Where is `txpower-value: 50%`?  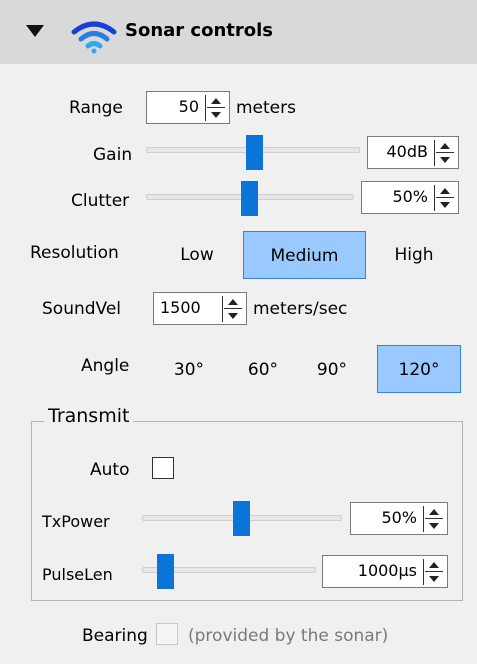
txpower-value: 50% is located at coordinates (399, 517).